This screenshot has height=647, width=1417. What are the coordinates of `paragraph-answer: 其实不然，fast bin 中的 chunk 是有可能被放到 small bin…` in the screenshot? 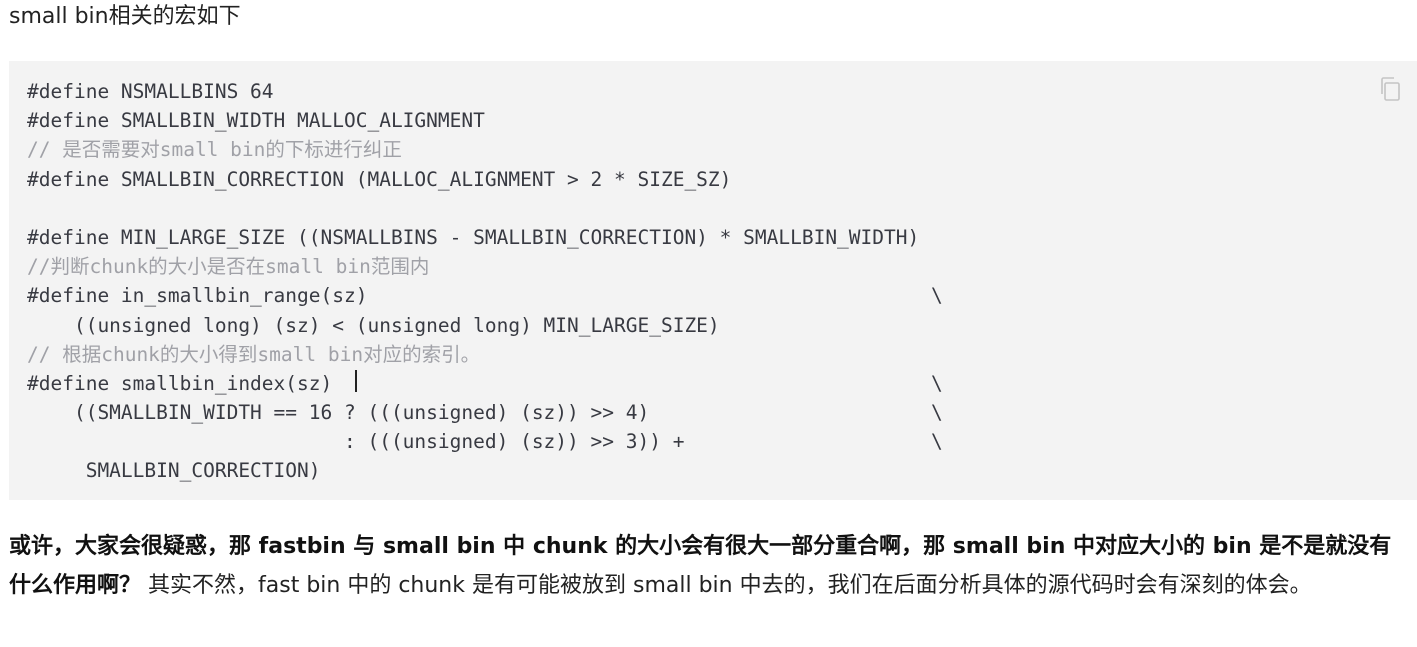 It's located at (726, 585).